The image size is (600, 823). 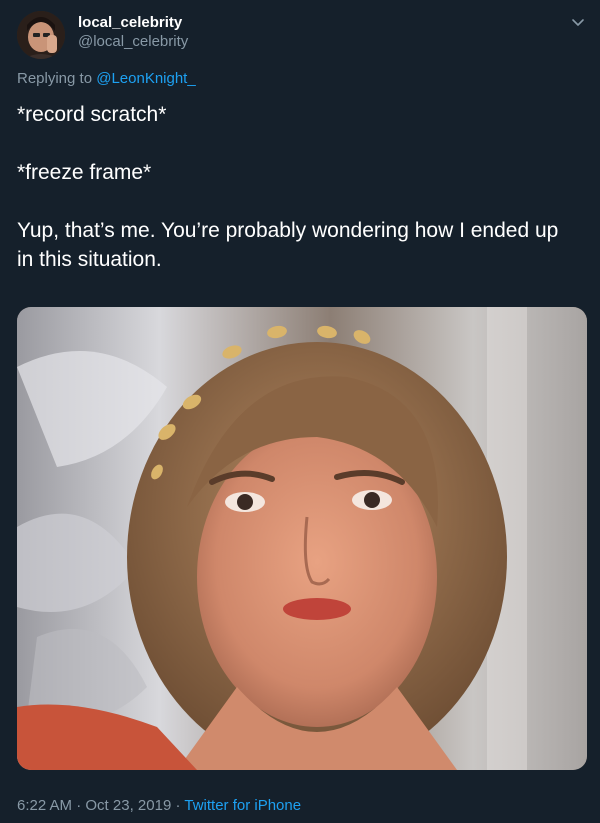 I want to click on tweet-line: *record scratch*, so click(x=92, y=114).